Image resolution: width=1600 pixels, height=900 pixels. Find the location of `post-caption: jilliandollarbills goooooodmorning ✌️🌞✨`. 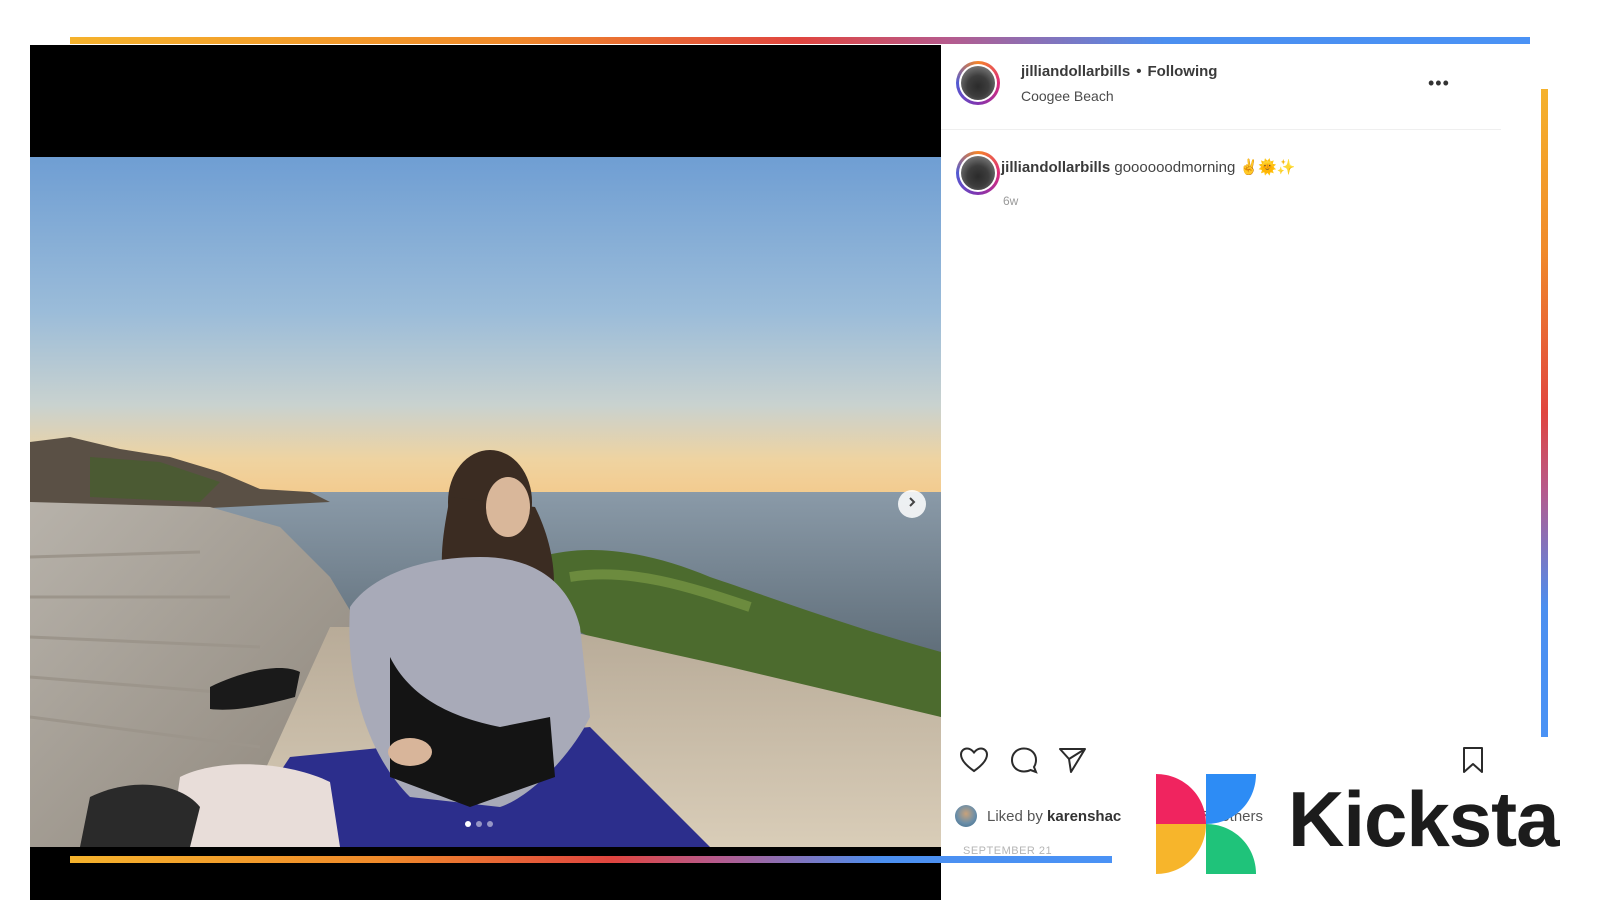

post-caption: jilliandollarbills goooooodmorning ✌️🌞✨ is located at coordinates (1148, 167).